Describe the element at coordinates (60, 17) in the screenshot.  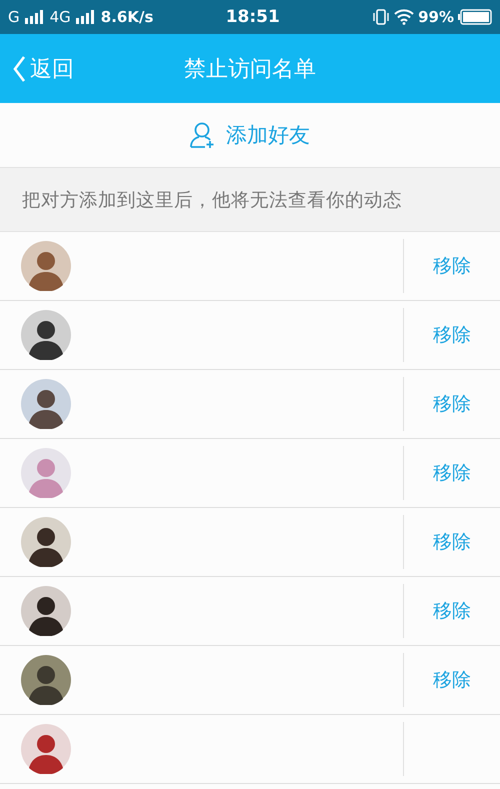
I see `network-label: 4G` at that location.